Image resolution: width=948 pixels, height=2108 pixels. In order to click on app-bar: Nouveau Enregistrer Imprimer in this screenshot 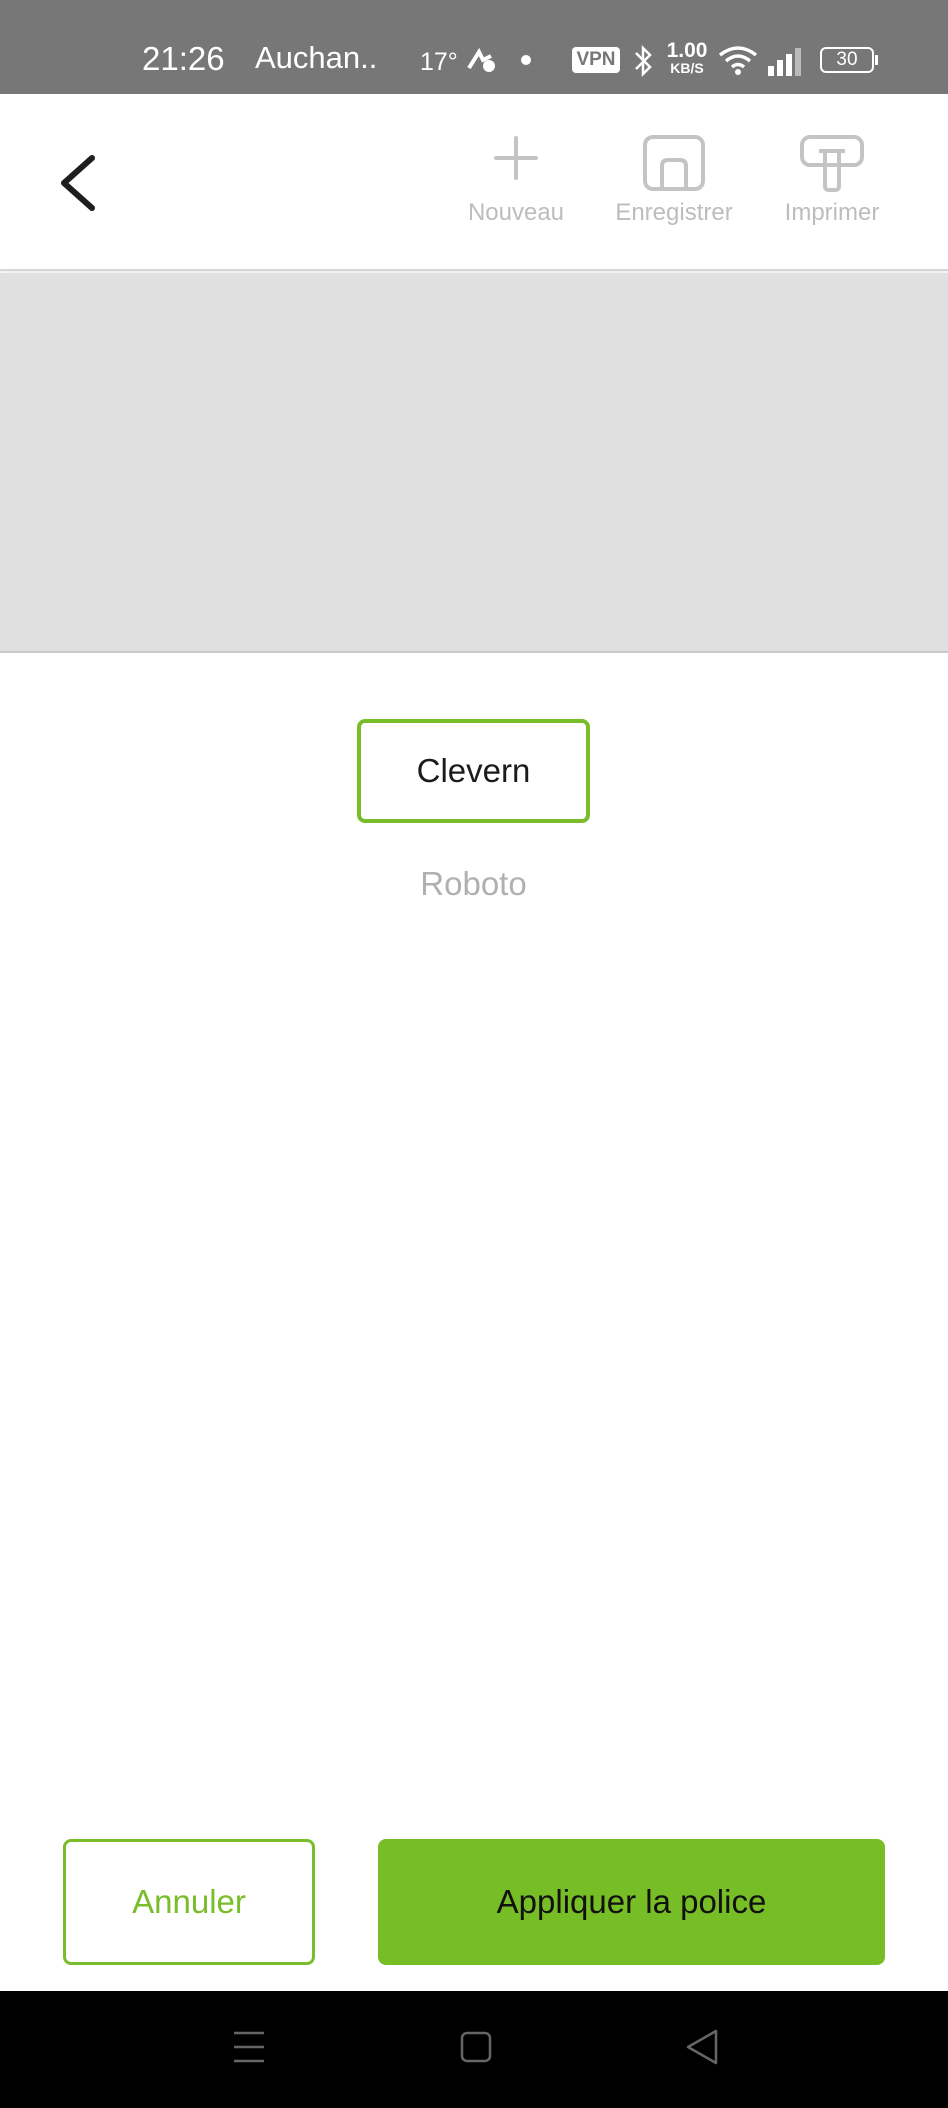, I will do `click(474, 182)`.